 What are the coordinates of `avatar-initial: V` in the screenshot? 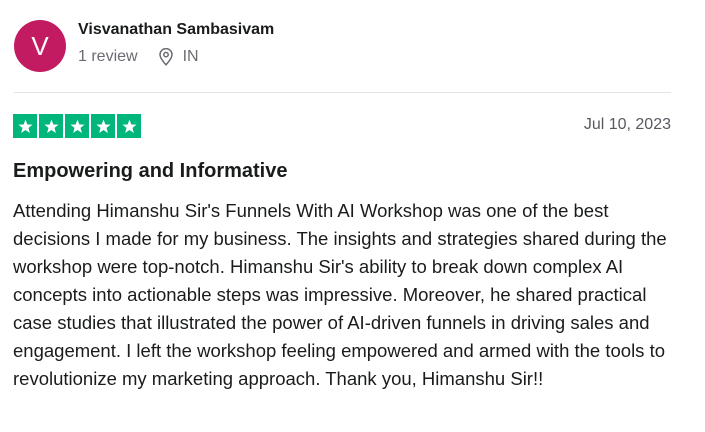 It's located at (40, 45).